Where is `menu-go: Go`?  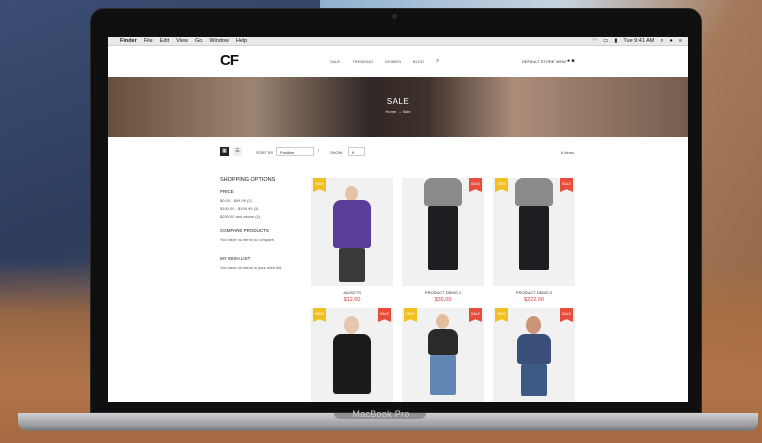
menu-go: Go is located at coordinates (198, 41).